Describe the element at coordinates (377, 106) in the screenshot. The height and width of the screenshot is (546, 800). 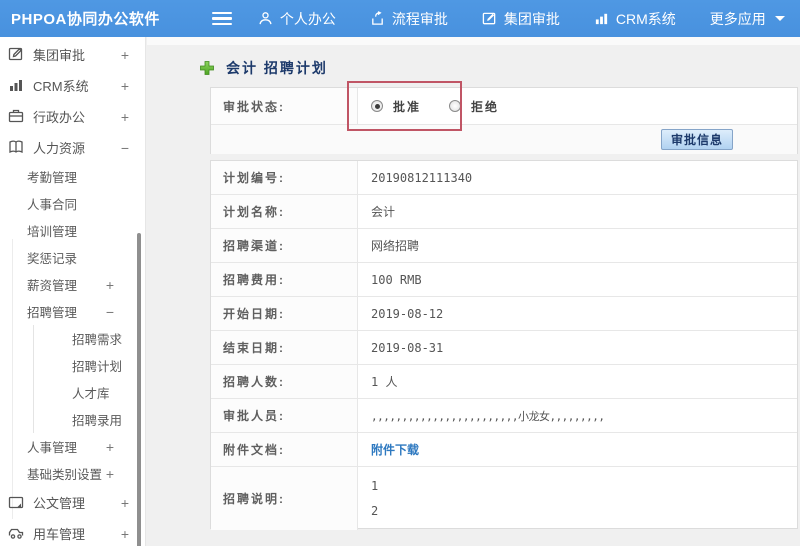
I see `approve-radio` at that location.